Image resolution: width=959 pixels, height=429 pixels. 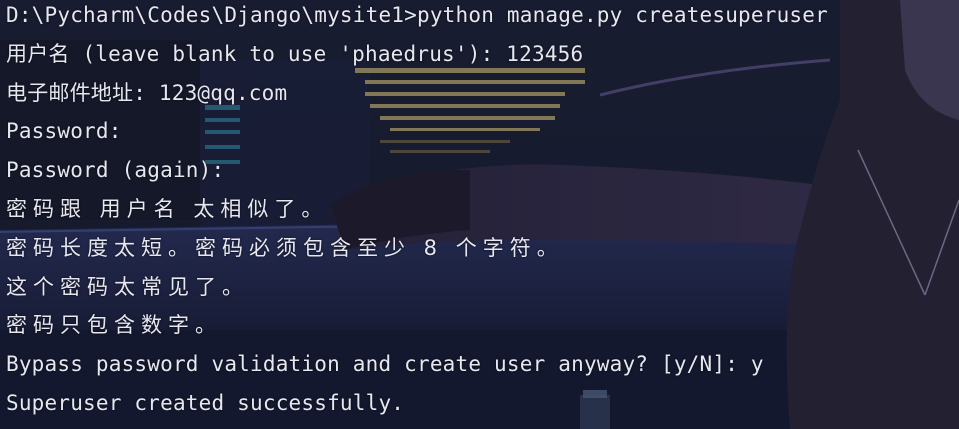 I want to click on validation-error-similar: 密码跟 用户名 太相似了。, so click(x=167, y=208).